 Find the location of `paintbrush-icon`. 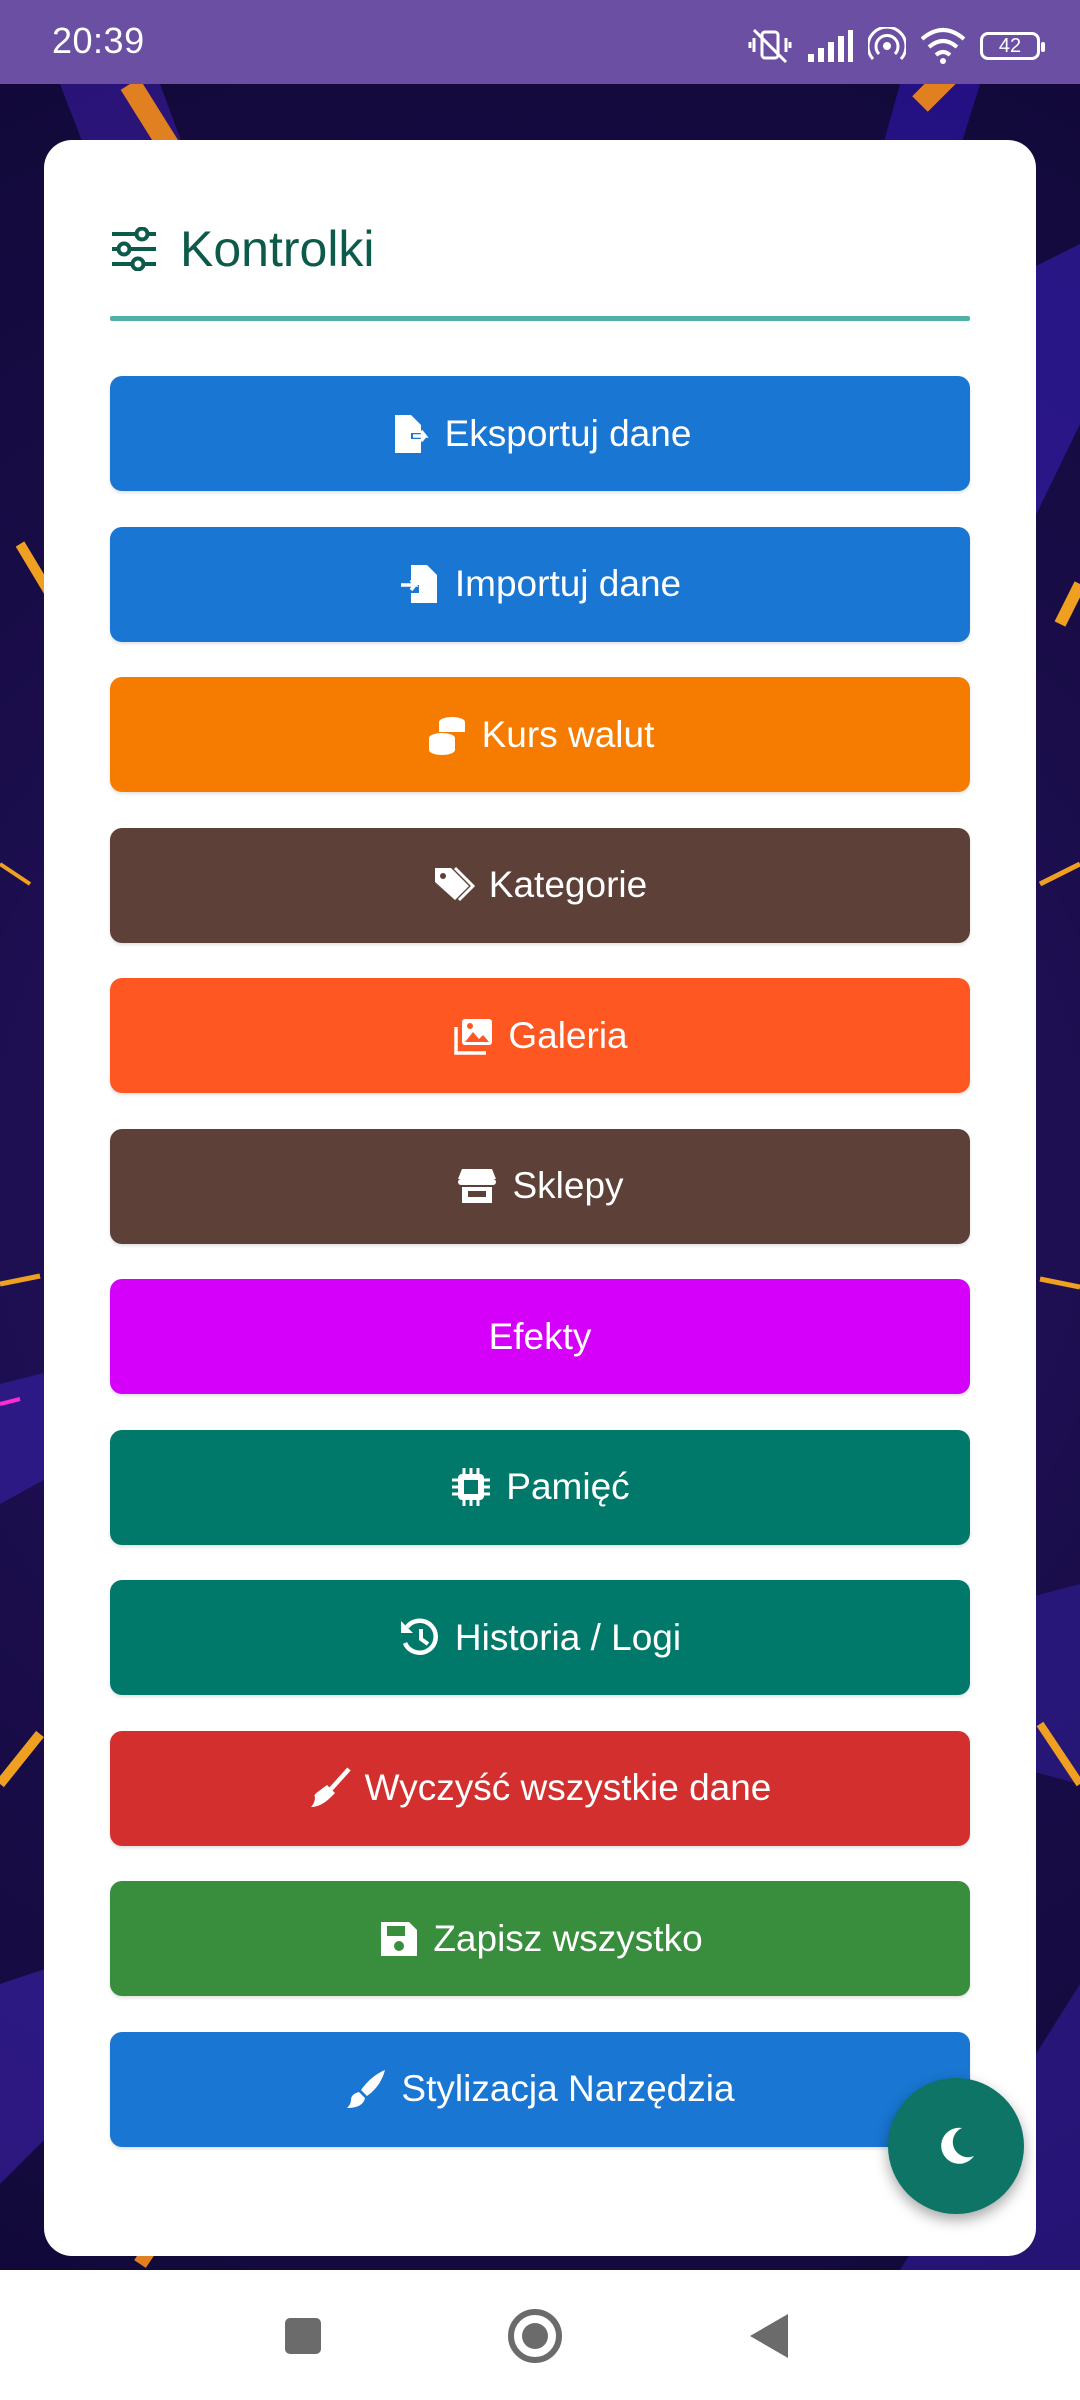

paintbrush-icon is located at coordinates (366, 2089).